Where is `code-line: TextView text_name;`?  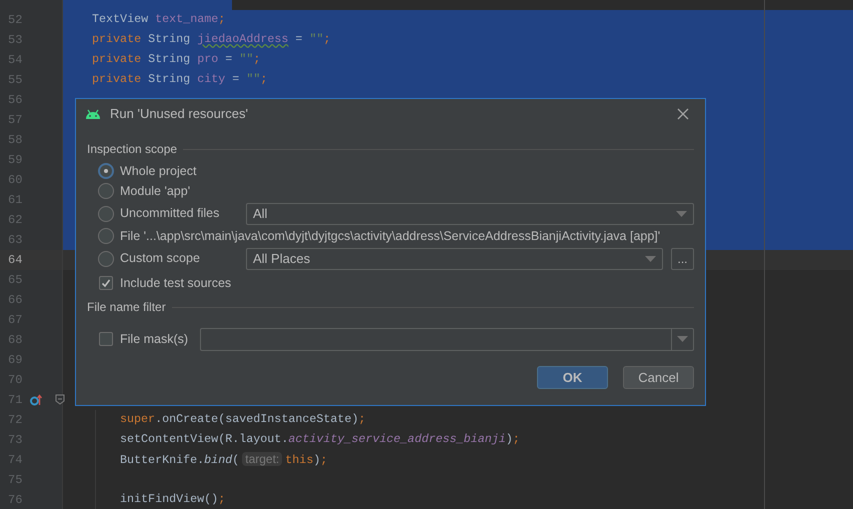
code-line: TextView text_name; is located at coordinates (159, 19).